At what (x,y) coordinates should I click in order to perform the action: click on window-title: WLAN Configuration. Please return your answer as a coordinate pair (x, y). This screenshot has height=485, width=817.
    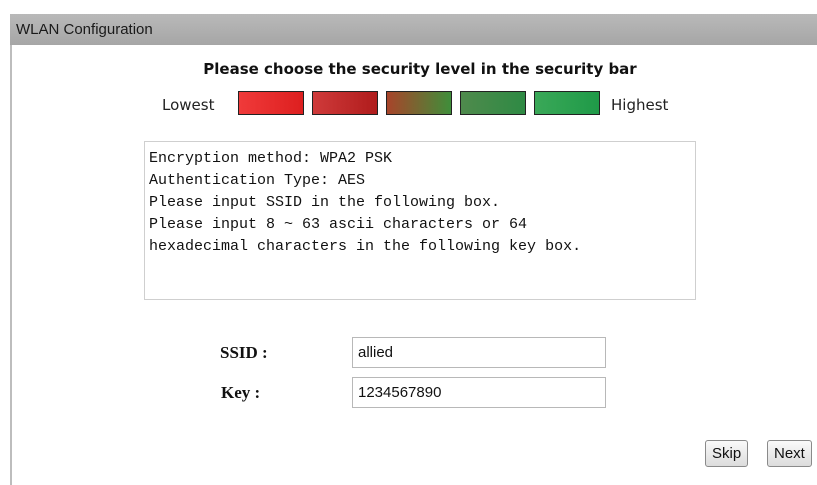
    Looking at the image, I should click on (84, 29).